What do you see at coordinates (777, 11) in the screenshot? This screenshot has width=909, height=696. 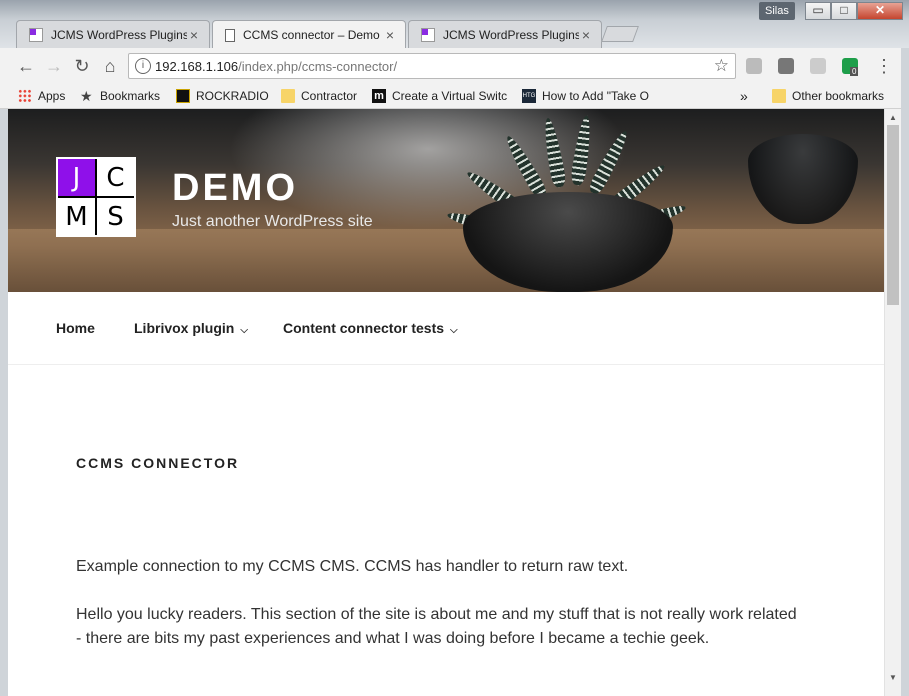 I see `profile-badge: Silas` at bounding box center [777, 11].